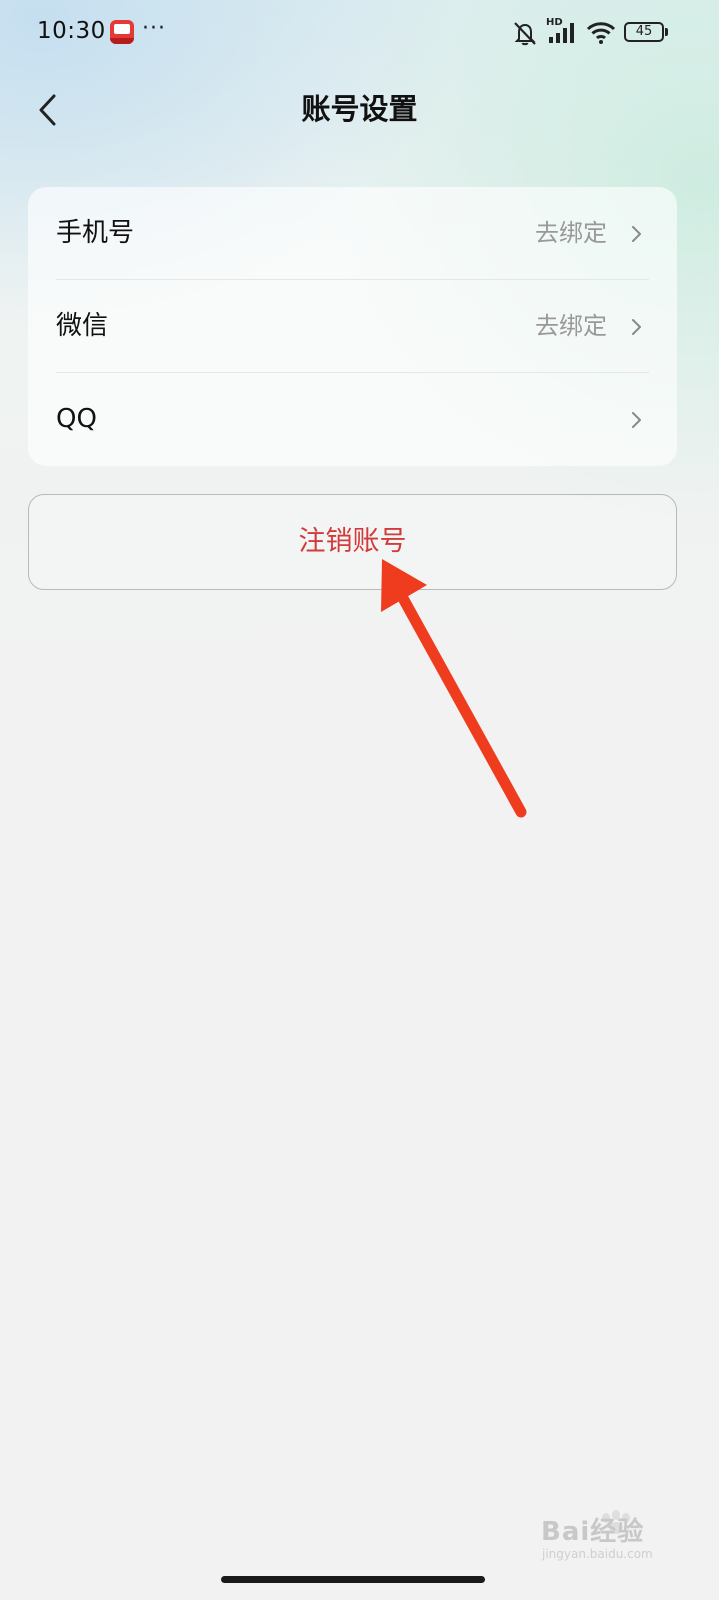 This screenshot has height=1600, width=719. Describe the element at coordinates (352, 233) in the screenshot. I see `settings-row-phone: 手机号 去绑定` at that location.